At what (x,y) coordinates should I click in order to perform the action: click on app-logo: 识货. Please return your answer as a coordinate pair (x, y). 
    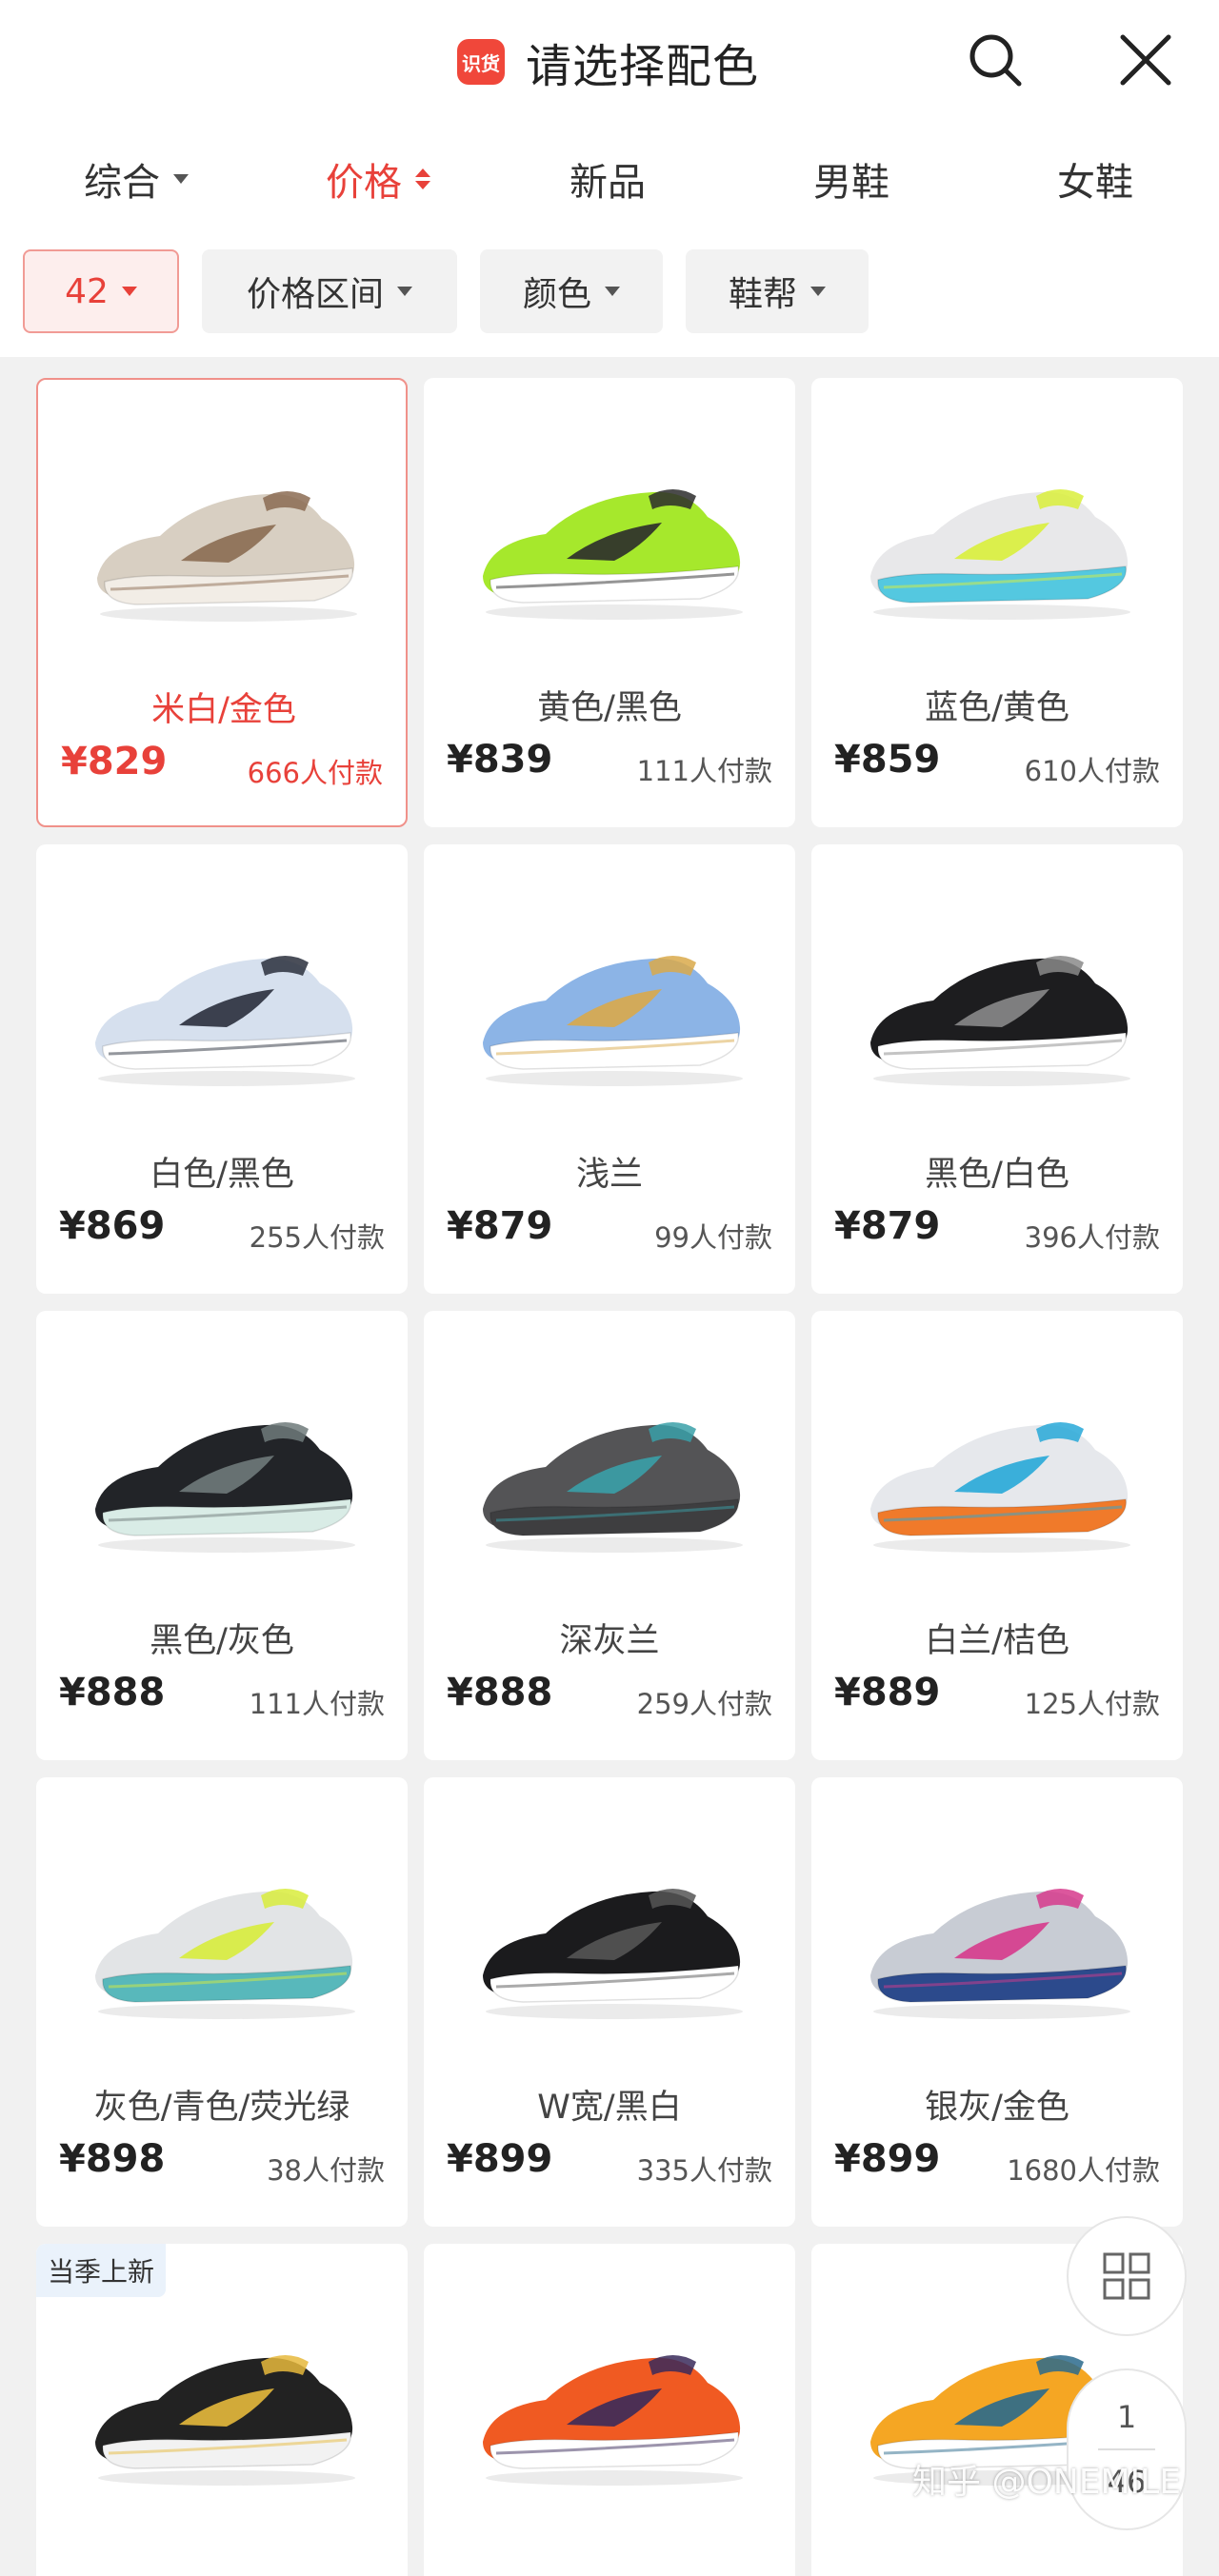
    Looking at the image, I should click on (481, 62).